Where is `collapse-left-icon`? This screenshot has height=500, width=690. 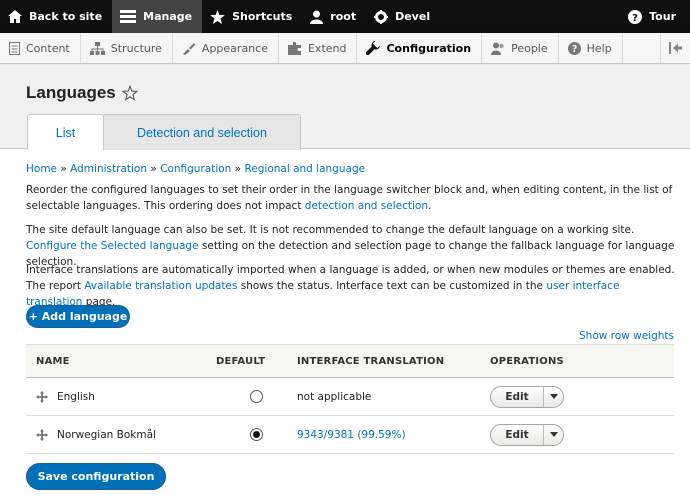
collapse-left-icon is located at coordinates (675, 48).